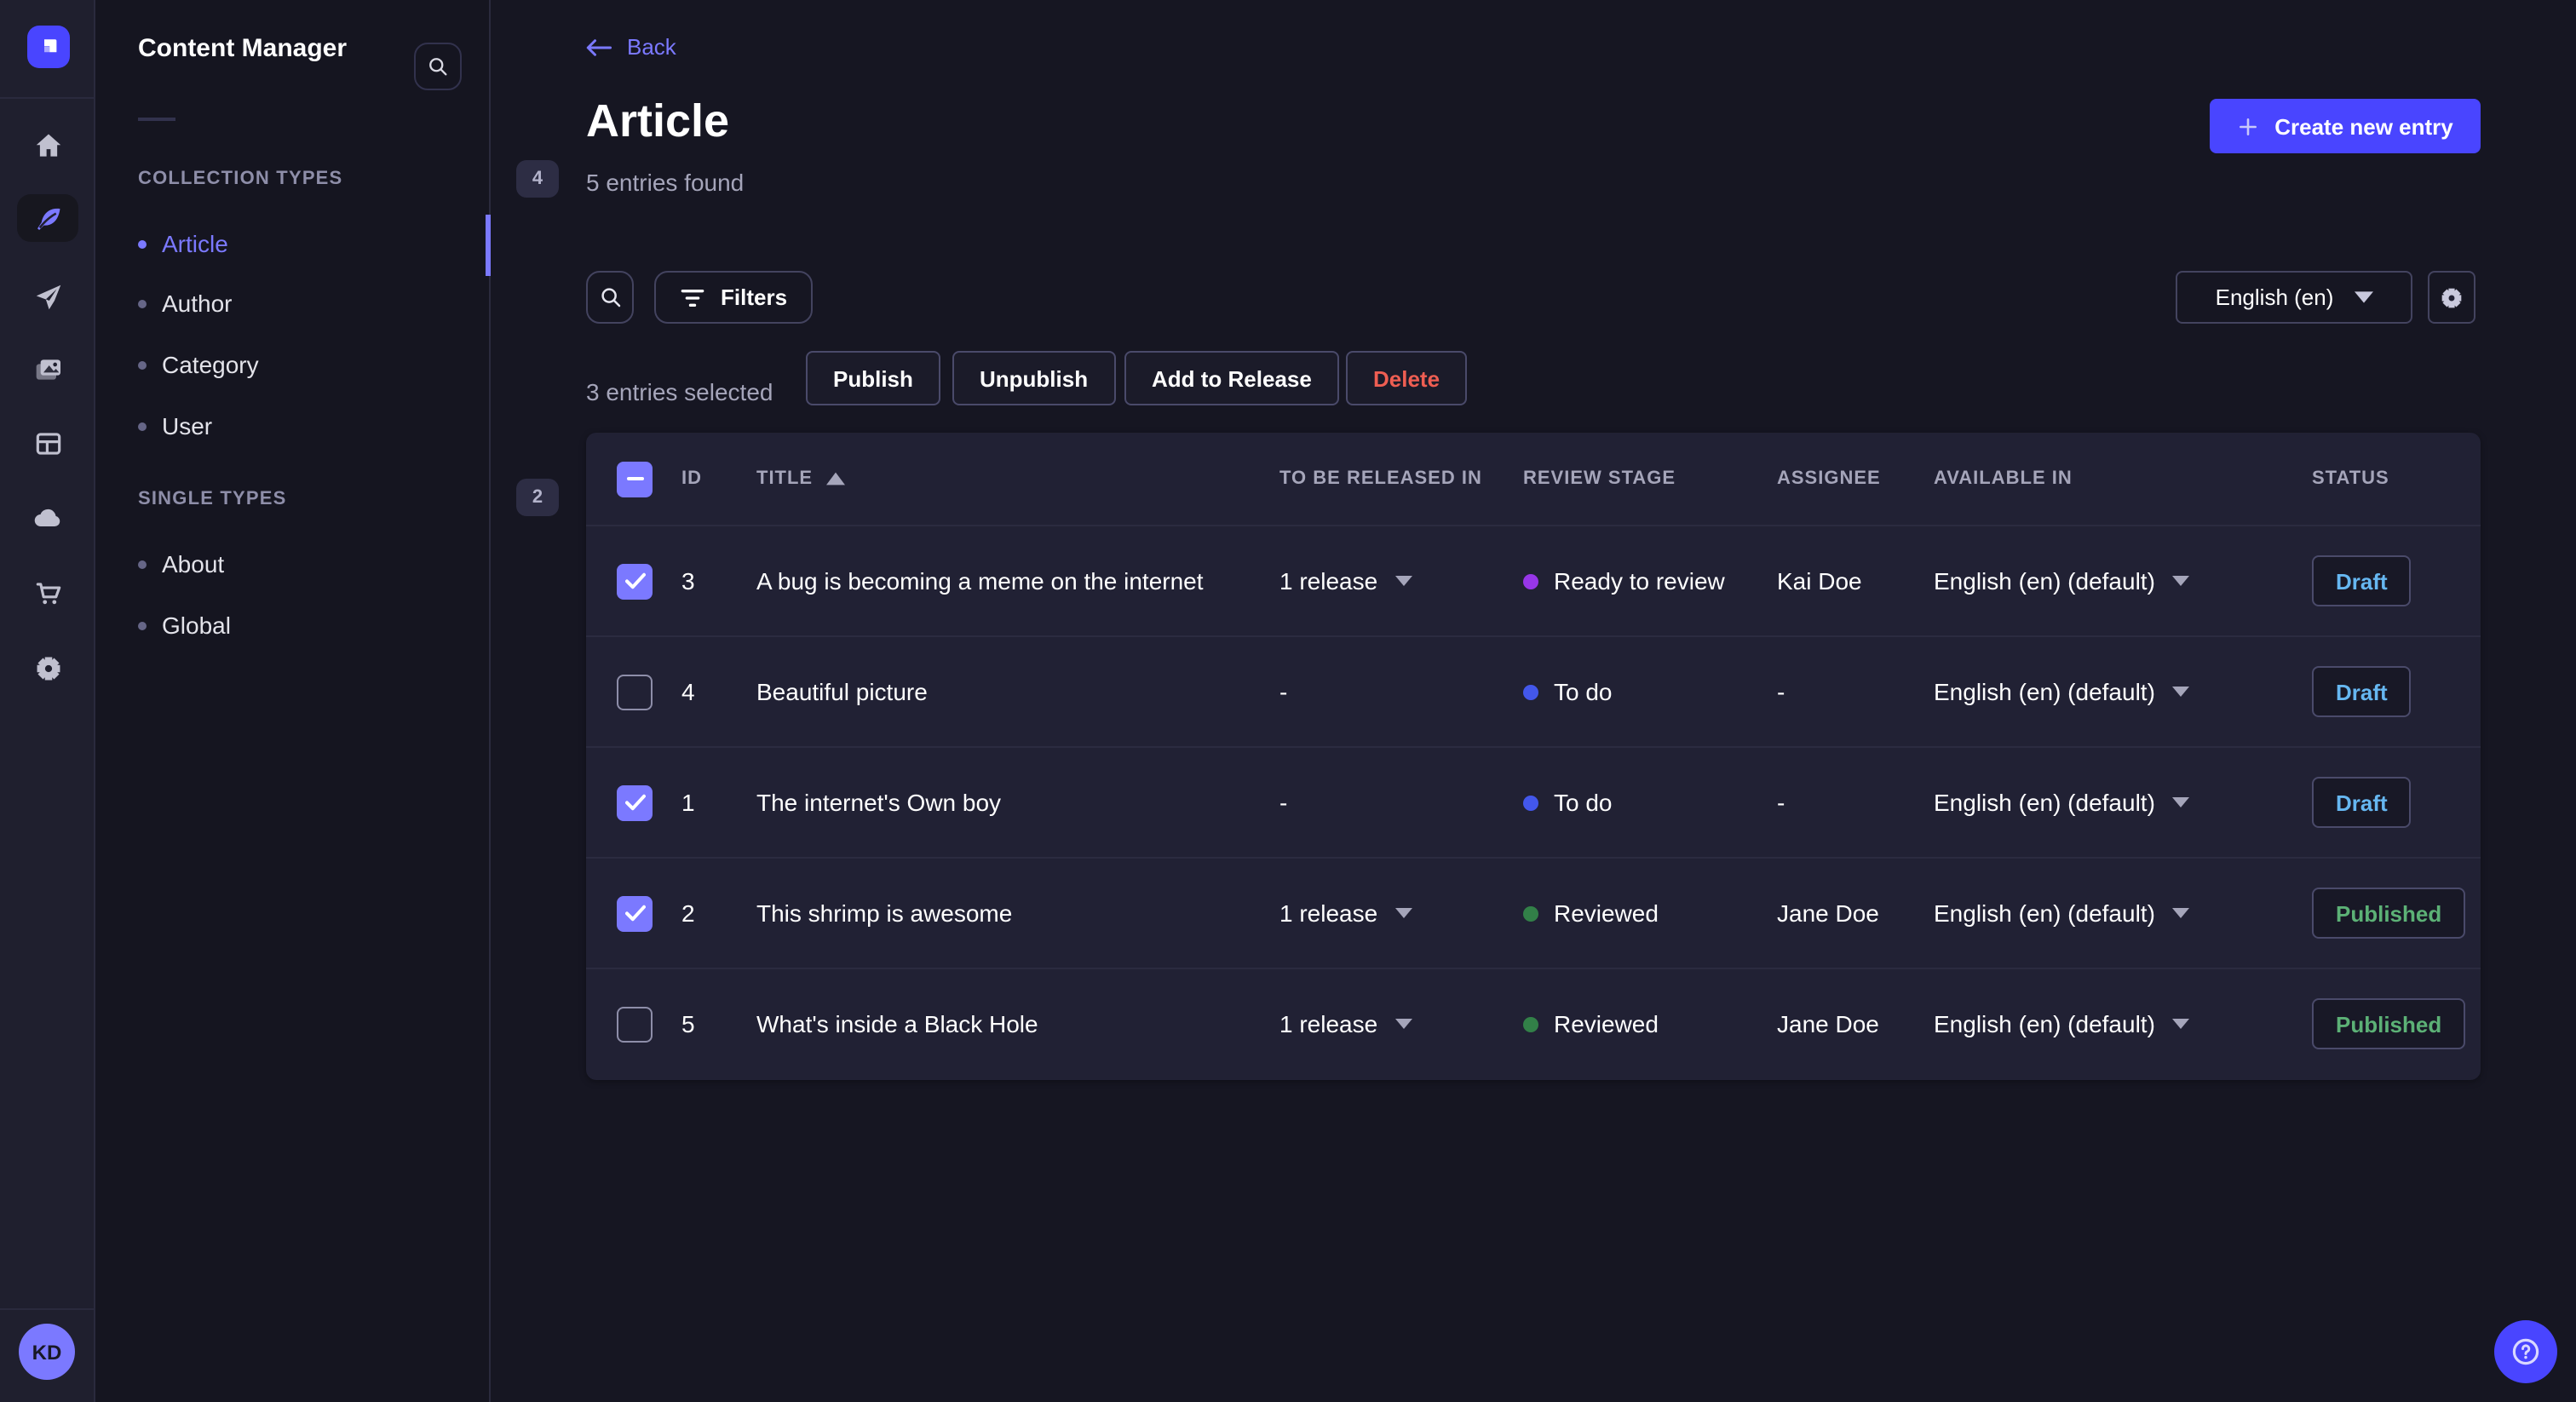 The image size is (2576, 1402). I want to click on locale-select: English (en), so click(2294, 297).